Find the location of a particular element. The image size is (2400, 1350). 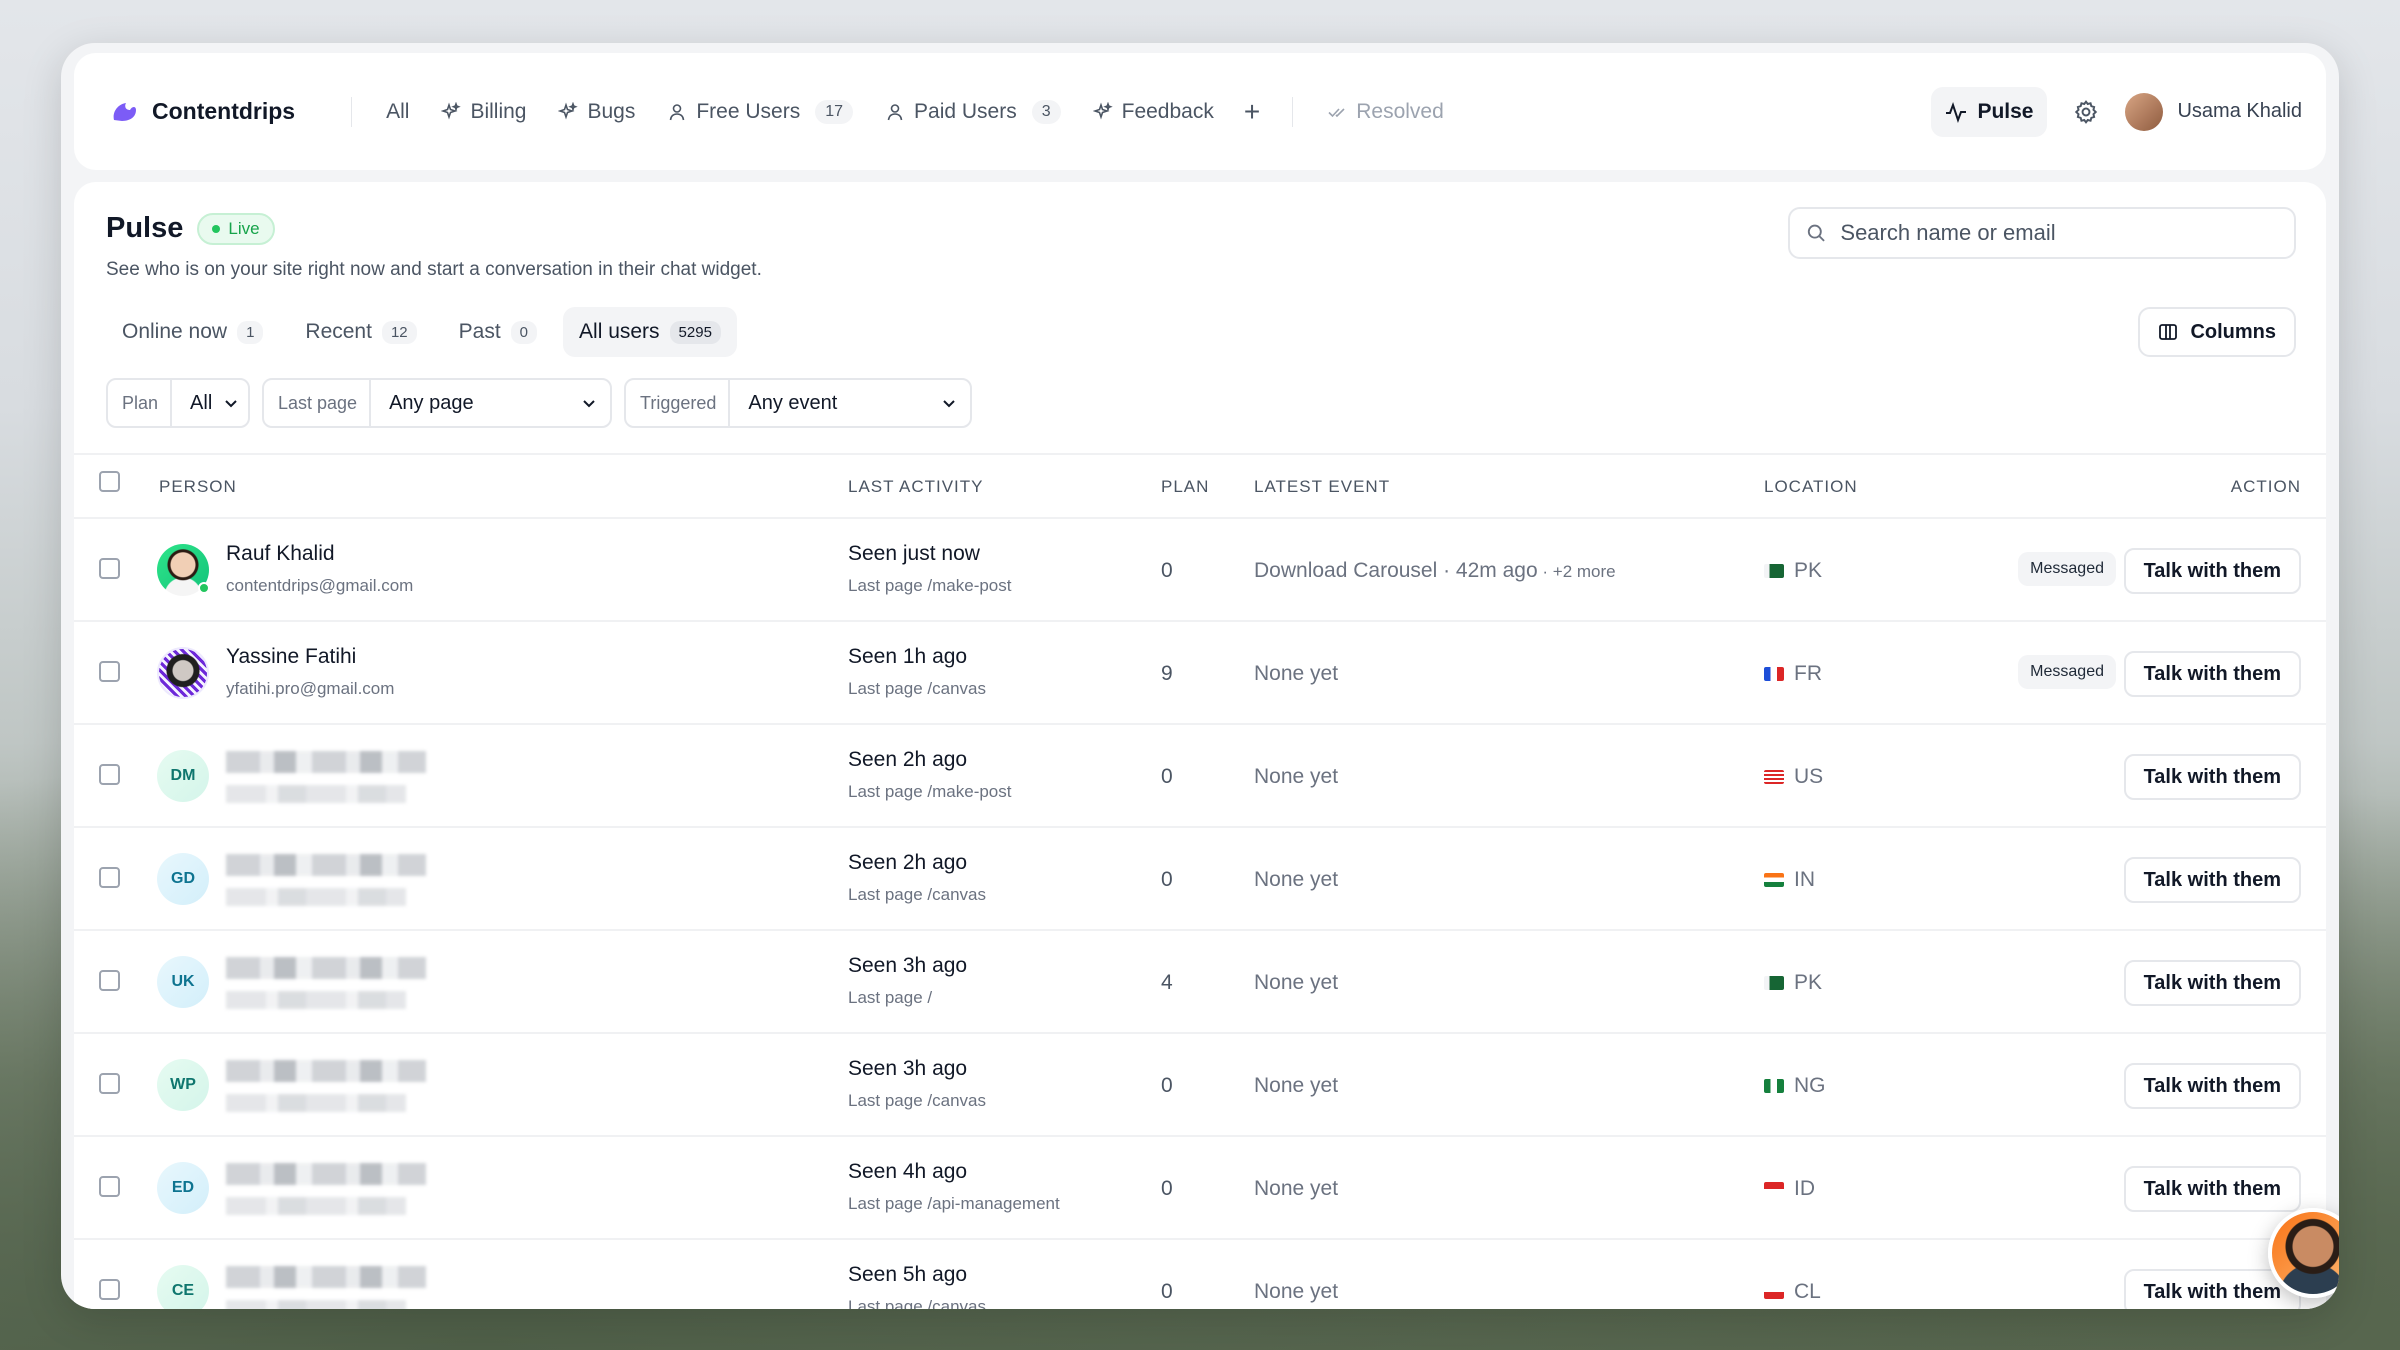

redacted-email is located at coordinates (316, 1304).